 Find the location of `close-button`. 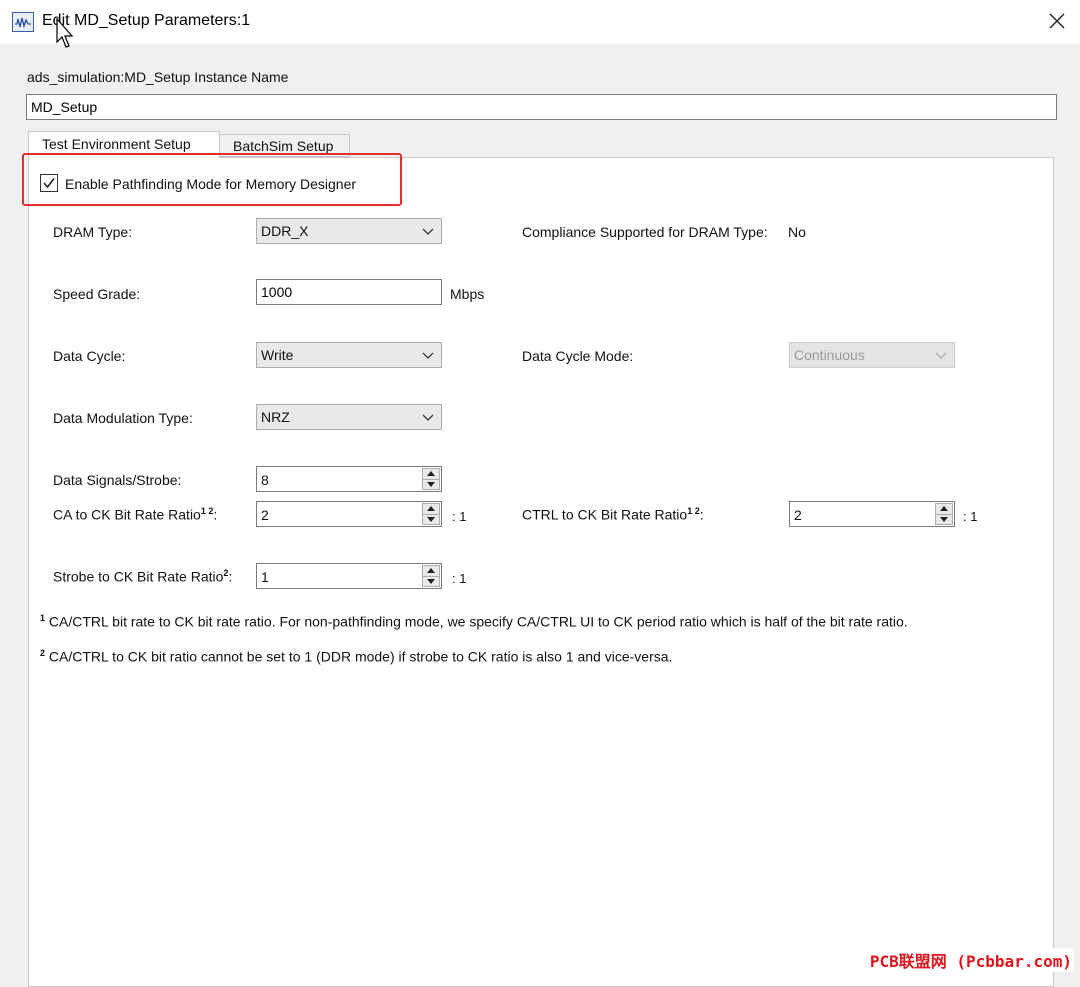

close-button is located at coordinates (1057, 22).